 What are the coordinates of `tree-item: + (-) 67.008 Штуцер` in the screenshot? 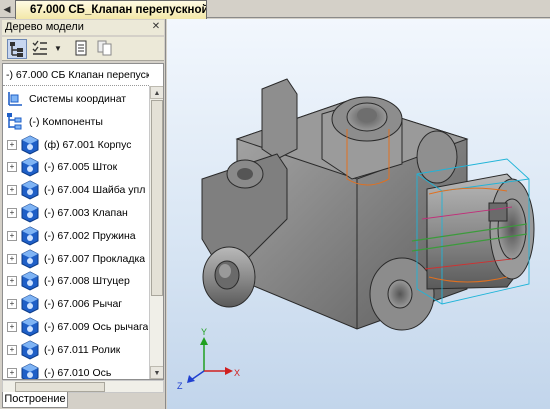 It's located at (68, 281).